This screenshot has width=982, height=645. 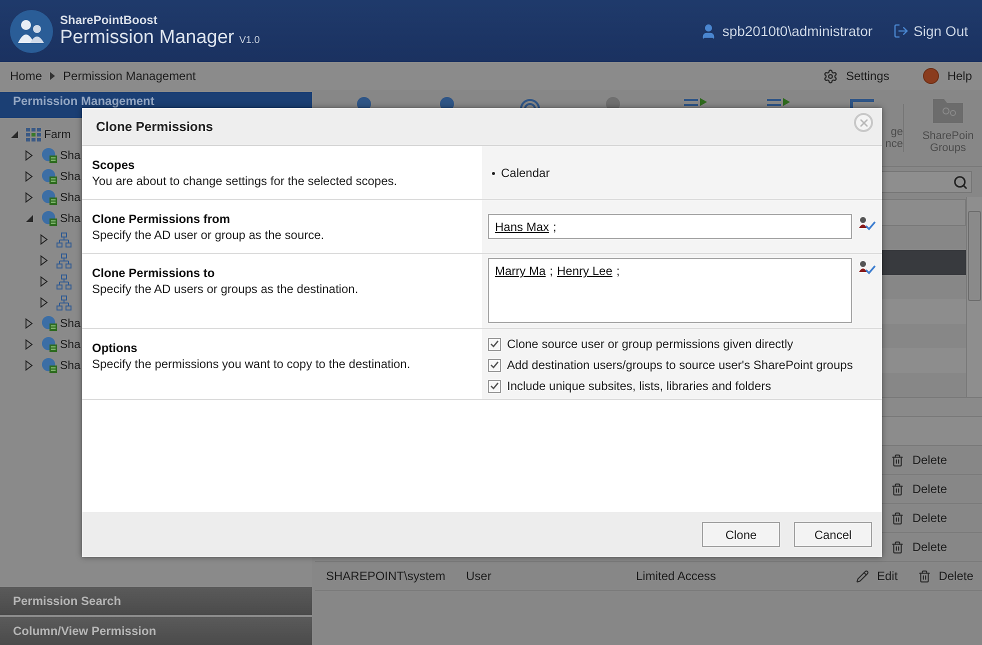 I want to click on person-link: Henry Lee, so click(x=584, y=271).